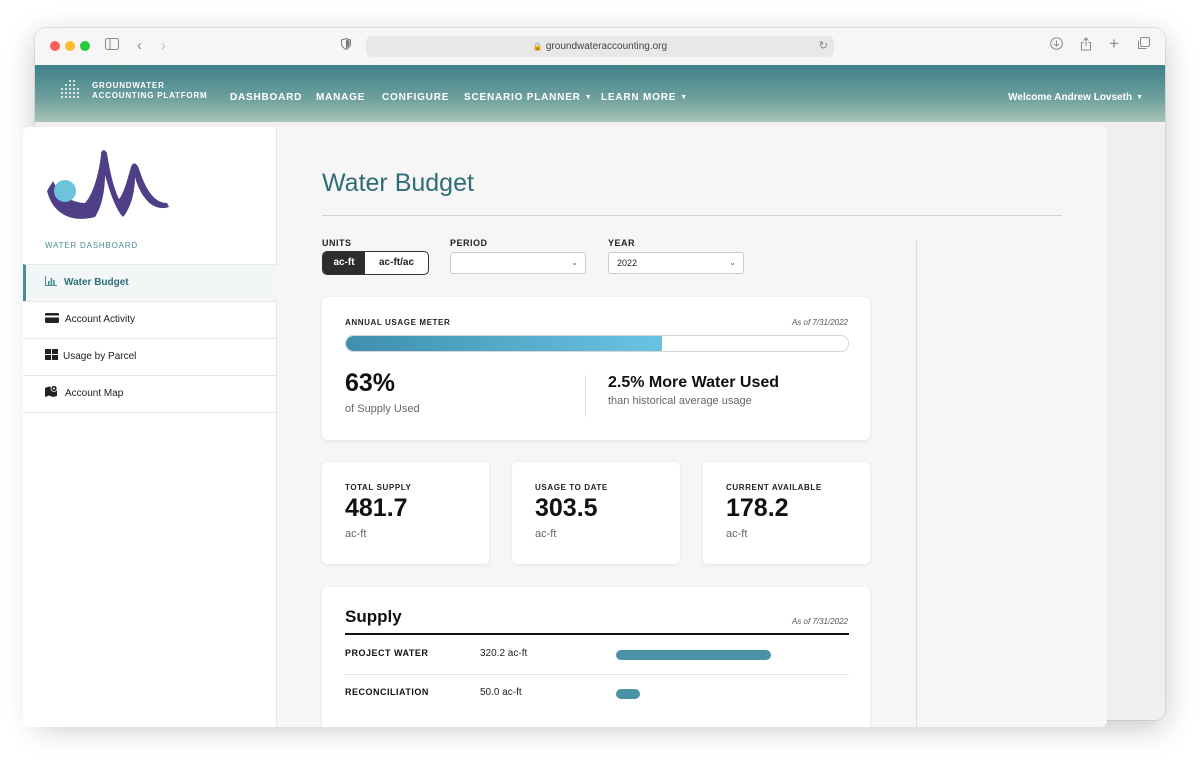  I want to click on supply-row-label: PROJECT WATER, so click(387, 653).